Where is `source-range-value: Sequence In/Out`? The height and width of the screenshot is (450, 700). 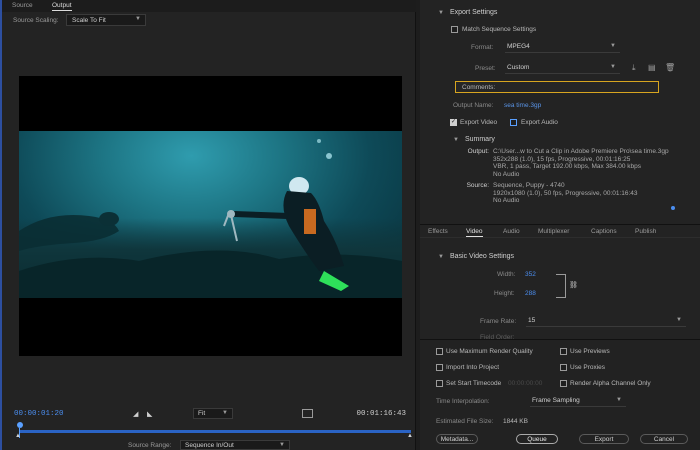
source-range-value: Sequence In/Out is located at coordinates (209, 445).